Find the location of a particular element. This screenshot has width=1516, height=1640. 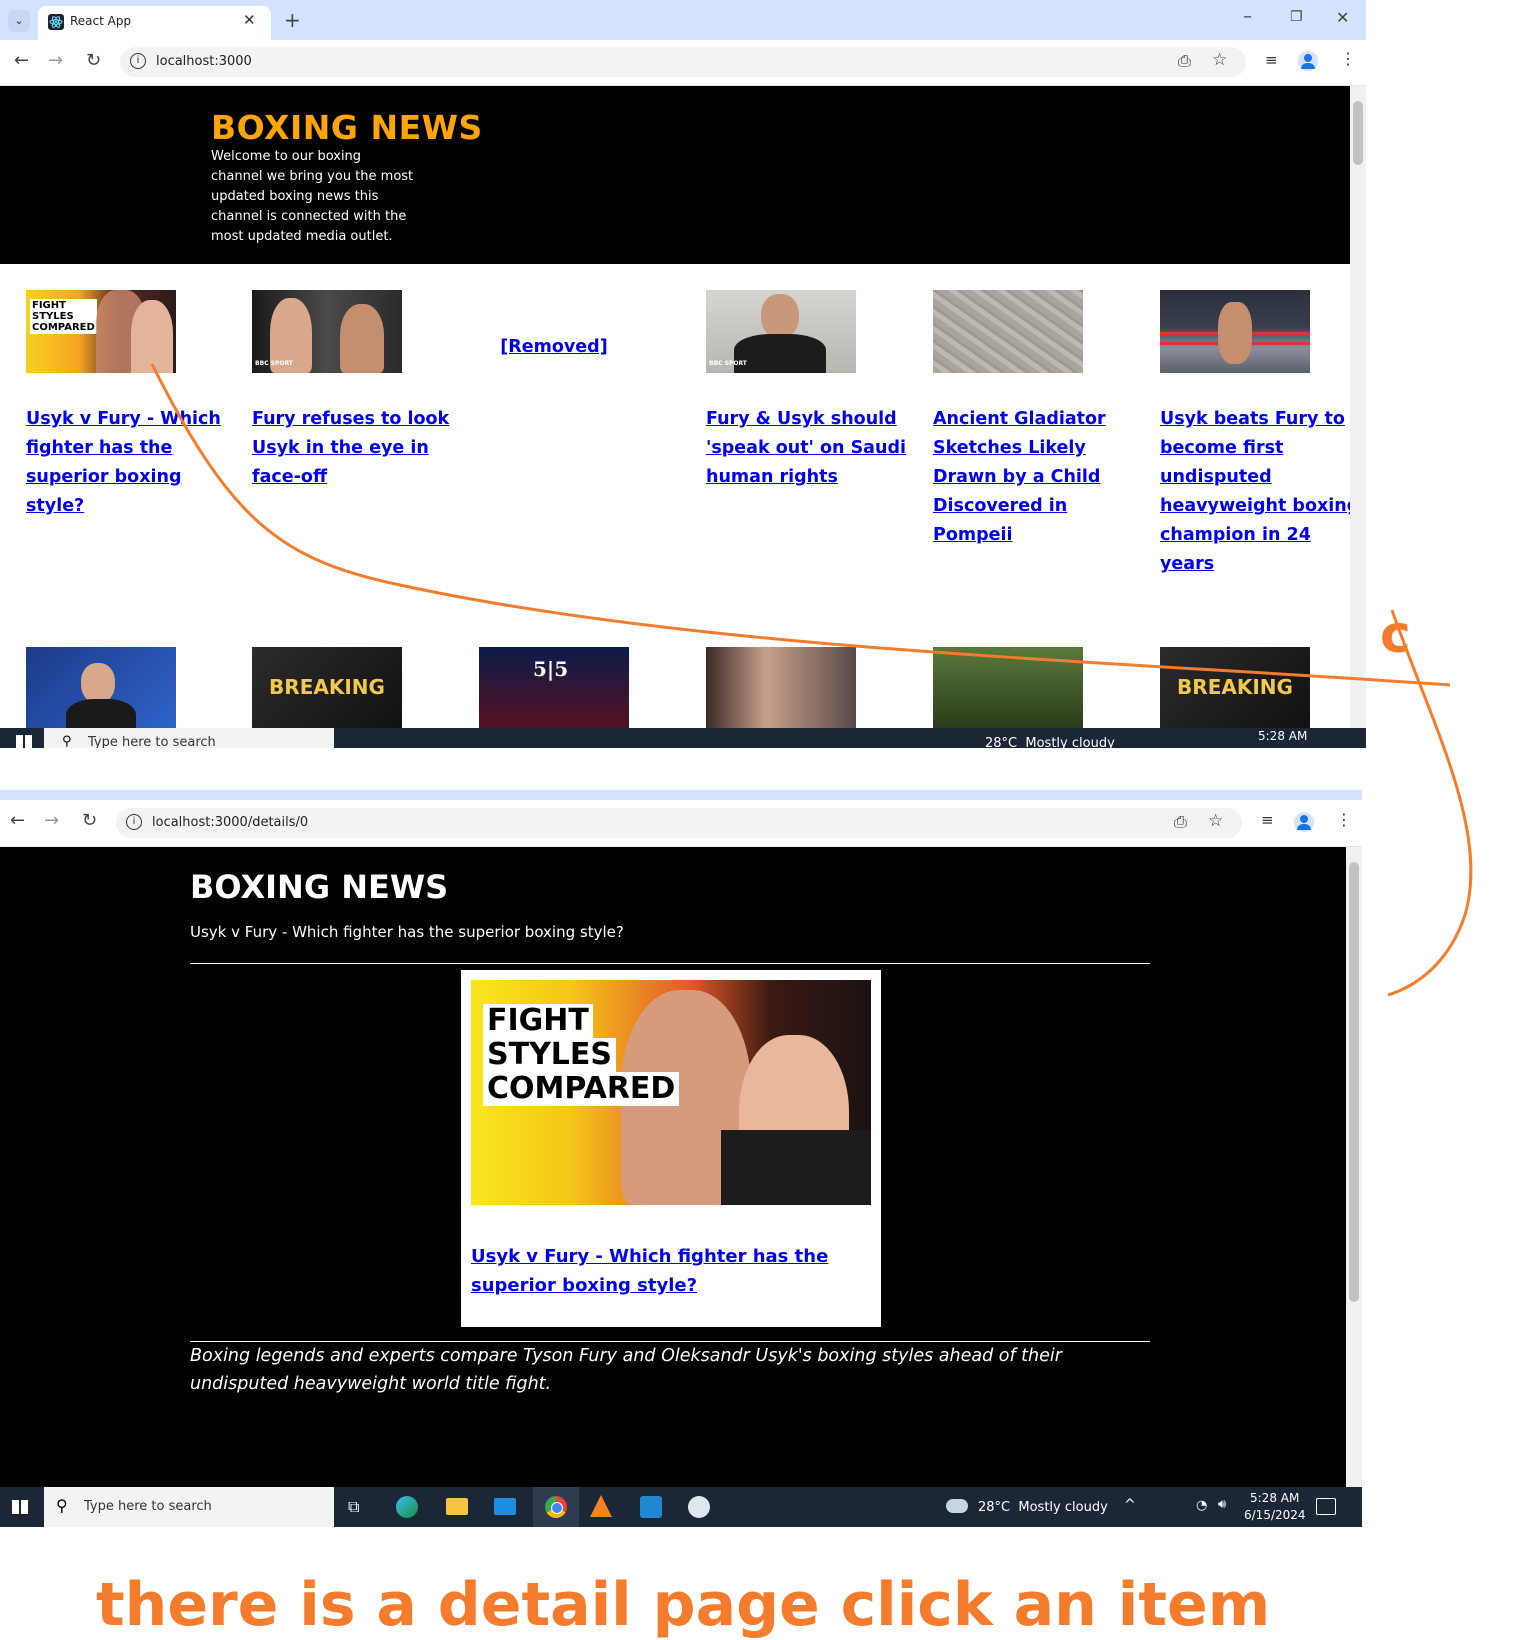

annotation-letter: c is located at coordinates (1395, 635).